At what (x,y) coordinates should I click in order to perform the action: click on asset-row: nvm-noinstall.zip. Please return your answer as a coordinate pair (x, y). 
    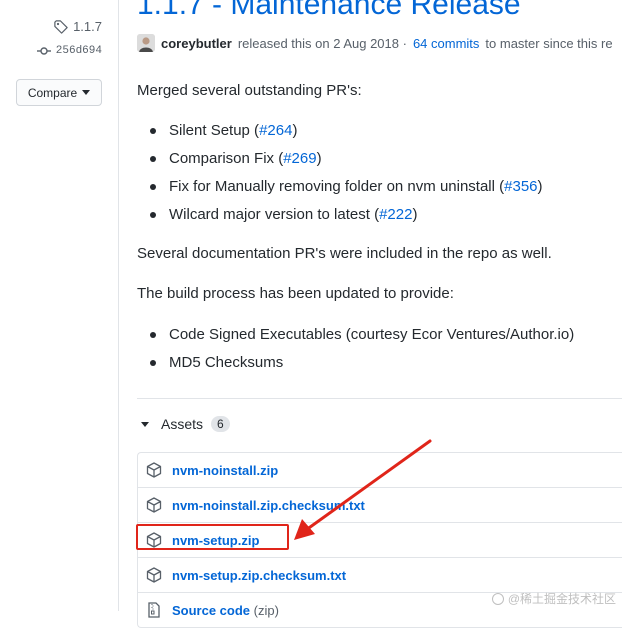
    Looking at the image, I should click on (380, 470).